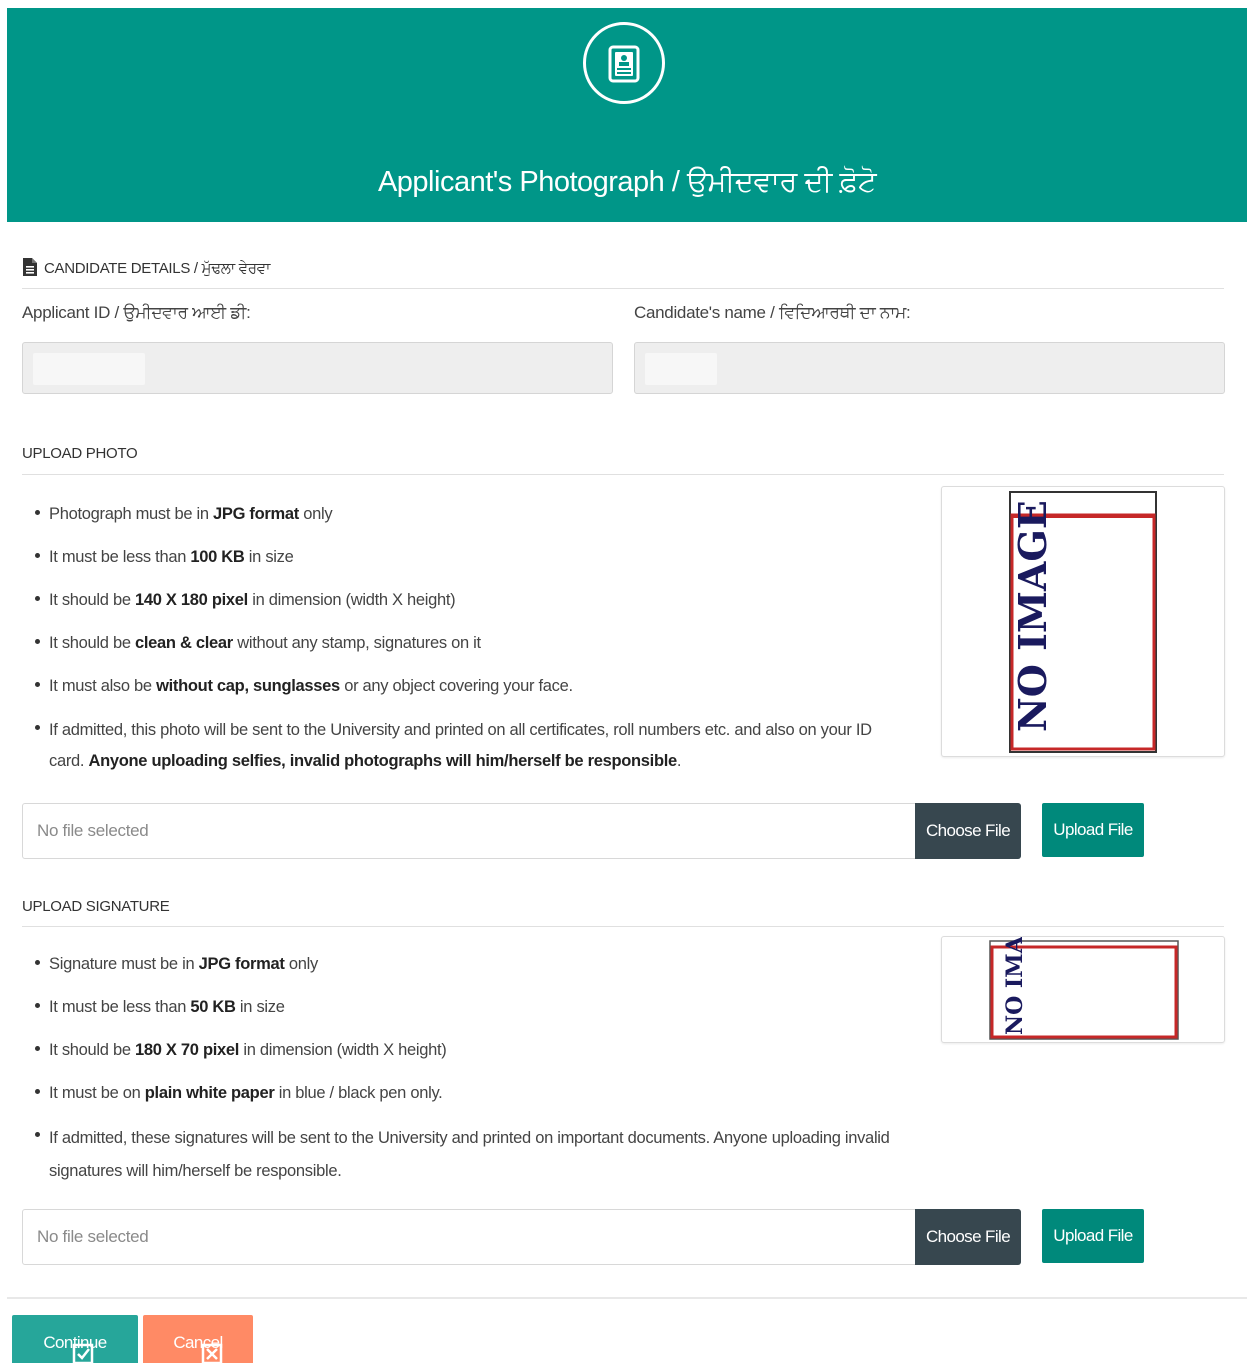  Describe the element at coordinates (96, 906) in the screenshot. I see `upload-signature-heading: UPLOAD SIGNATURE` at that location.